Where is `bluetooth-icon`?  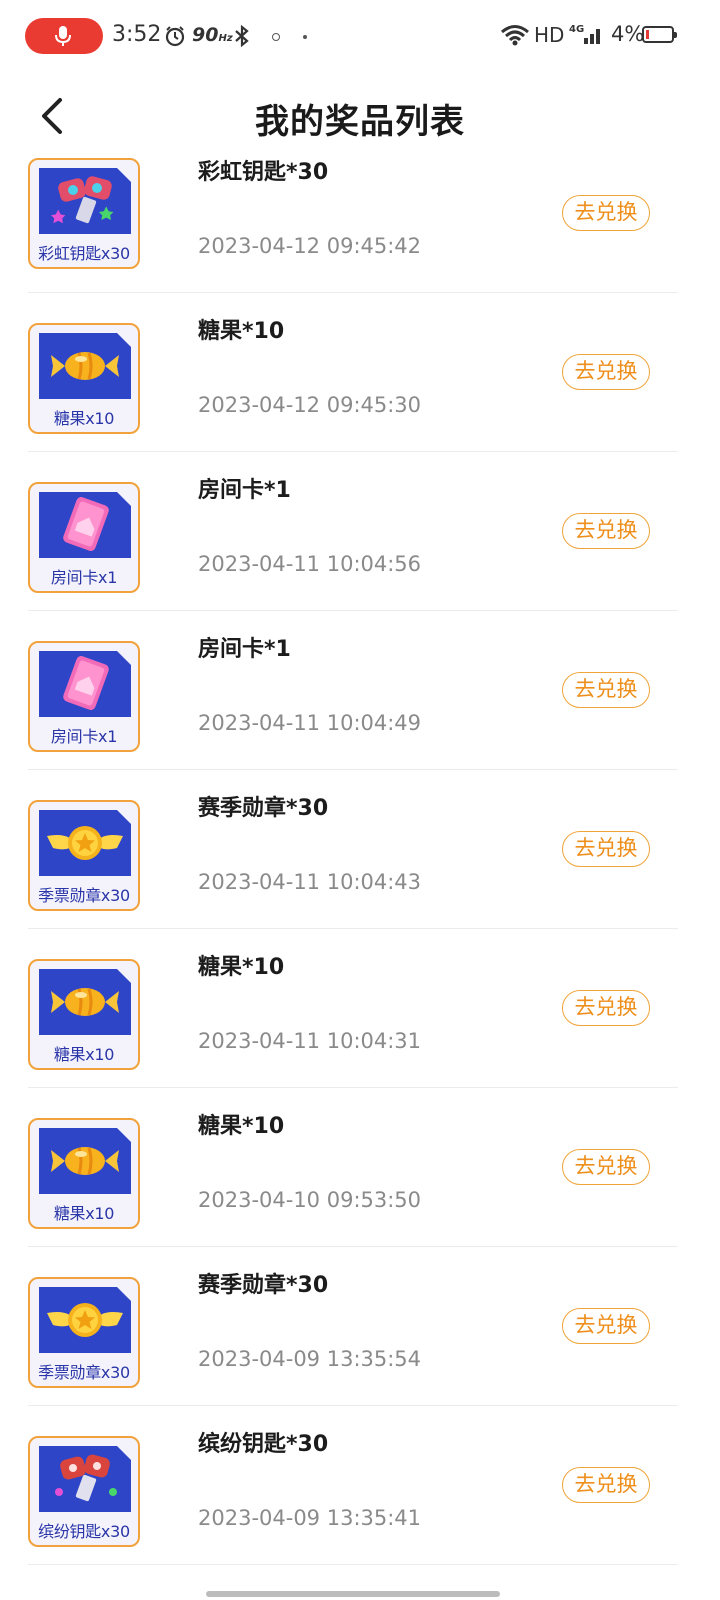 bluetooth-icon is located at coordinates (242, 36).